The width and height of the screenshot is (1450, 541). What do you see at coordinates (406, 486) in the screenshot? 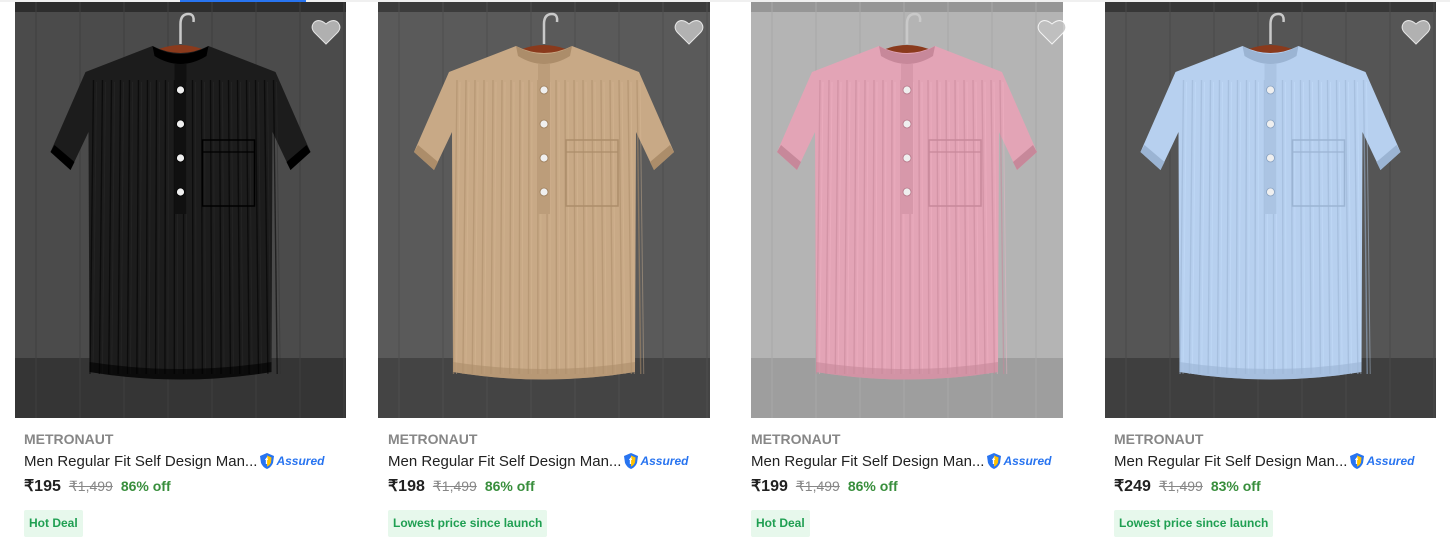
I see `selling-price: ₹198` at bounding box center [406, 486].